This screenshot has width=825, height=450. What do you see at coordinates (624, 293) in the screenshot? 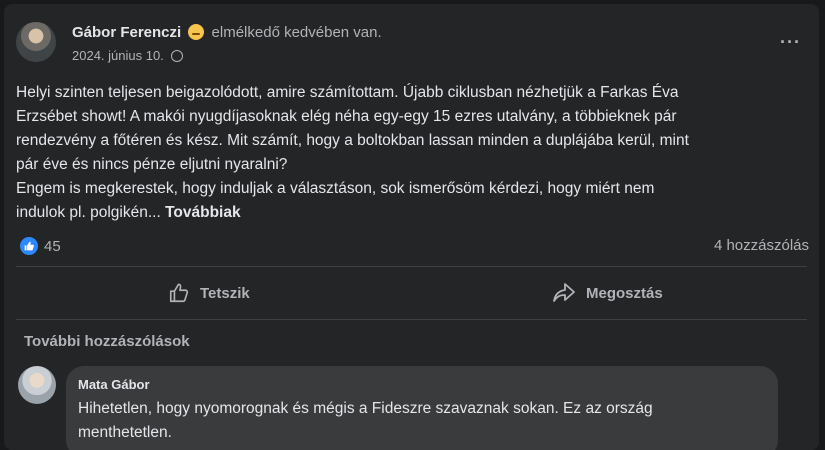
I see `share-label: Megosztás` at bounding box center [624, 293].